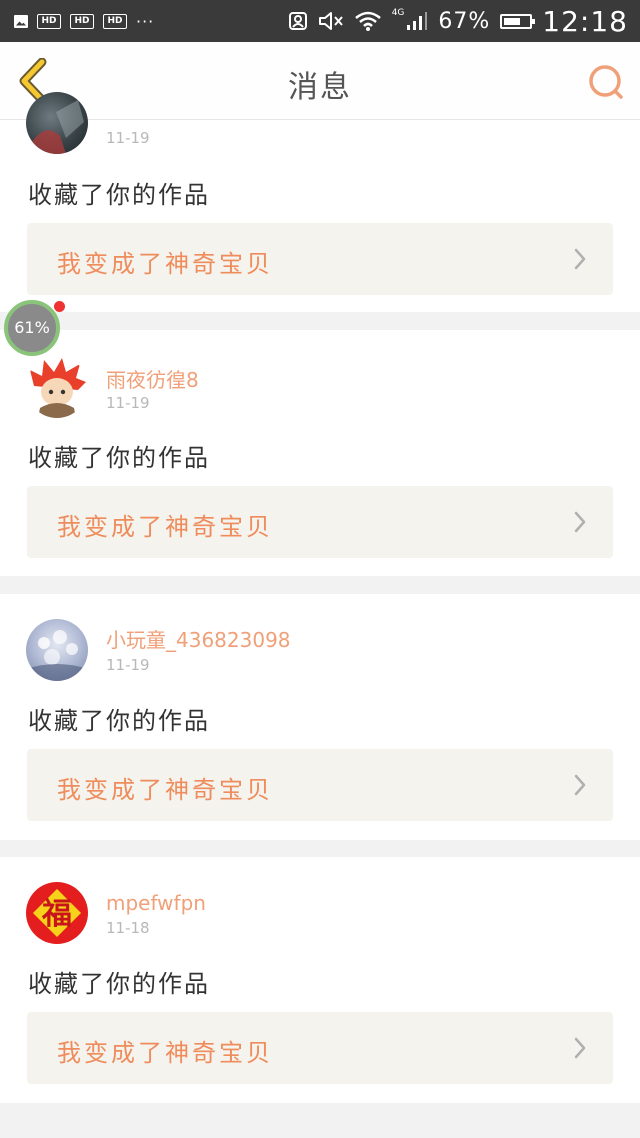  Describe the element at coordinates (59, 306) in the screenshot. I see `notification-dot` at that location.